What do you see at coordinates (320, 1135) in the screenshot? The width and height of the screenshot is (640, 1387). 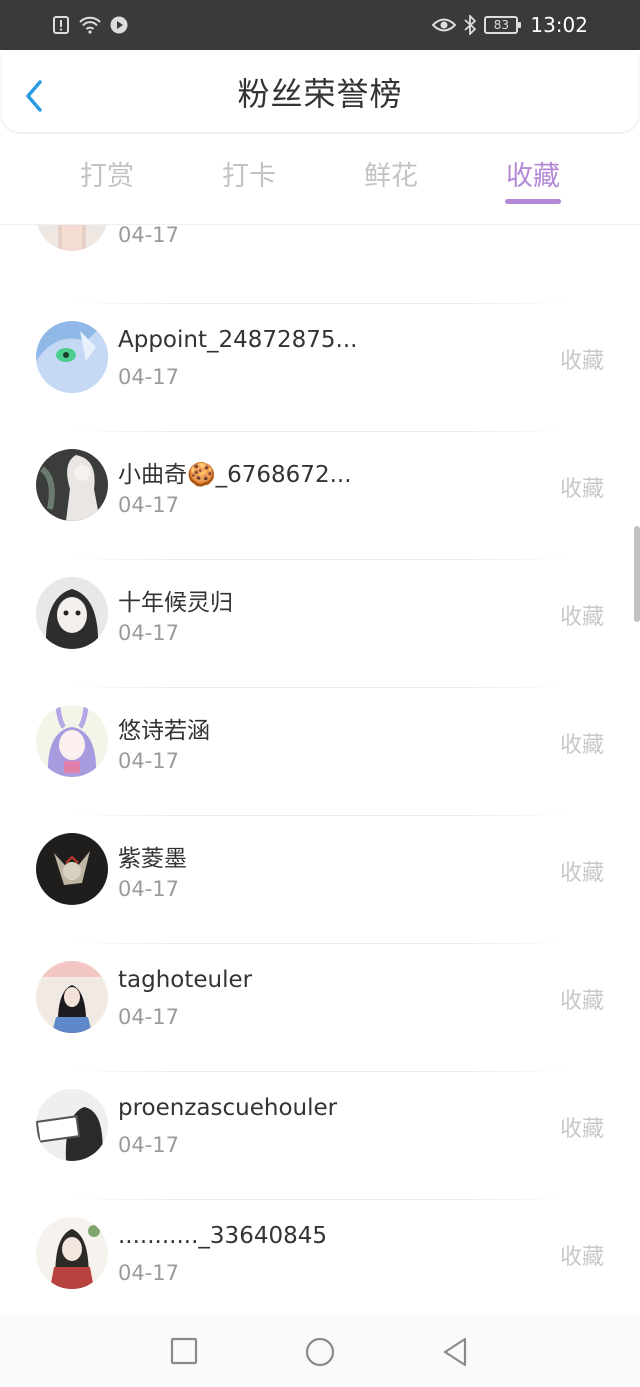 I see `list-item: proenzascuehouler 04-17 收藏` at bounding box center [320, 1135].